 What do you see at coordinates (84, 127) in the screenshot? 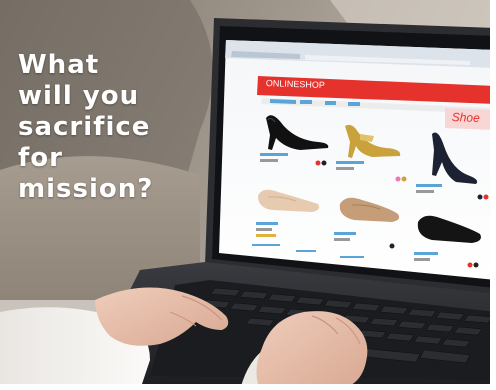
I see `overlay-line-3: sacrifice` at bounding box center [84, 127].